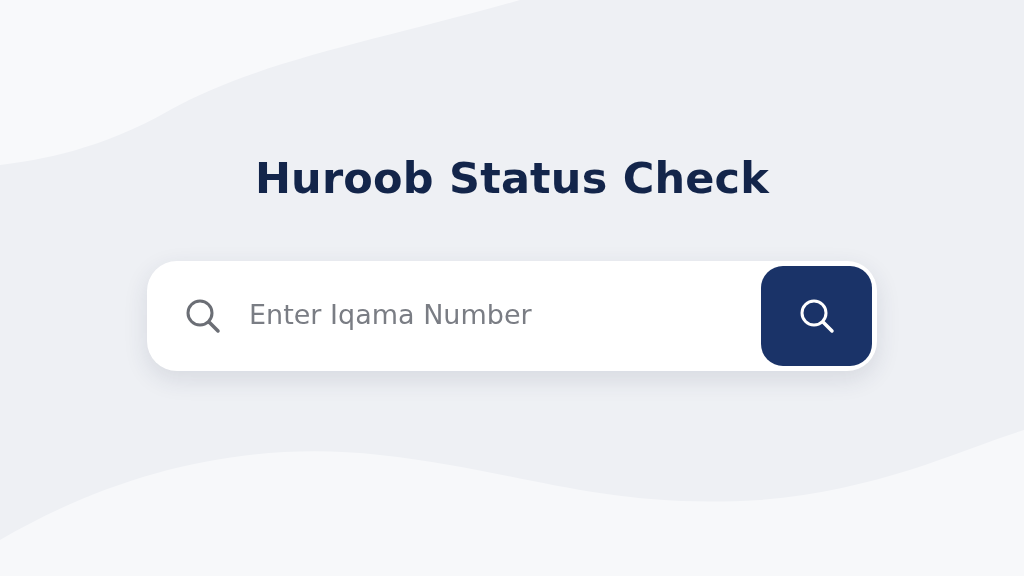  I want to click on search-bar: Enter Iqama Number, so click(512, 315).